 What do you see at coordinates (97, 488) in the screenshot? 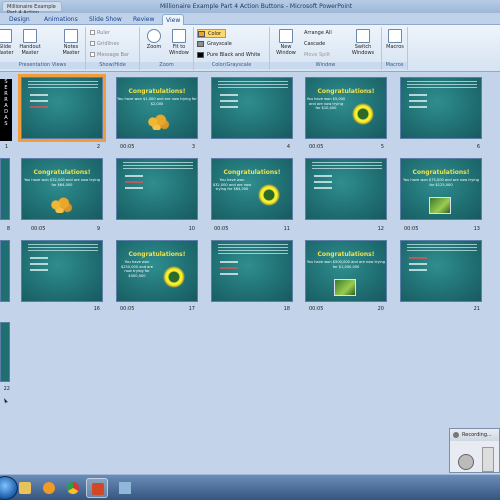
I see `powerpoint-app` at bounding box center [97, 488].